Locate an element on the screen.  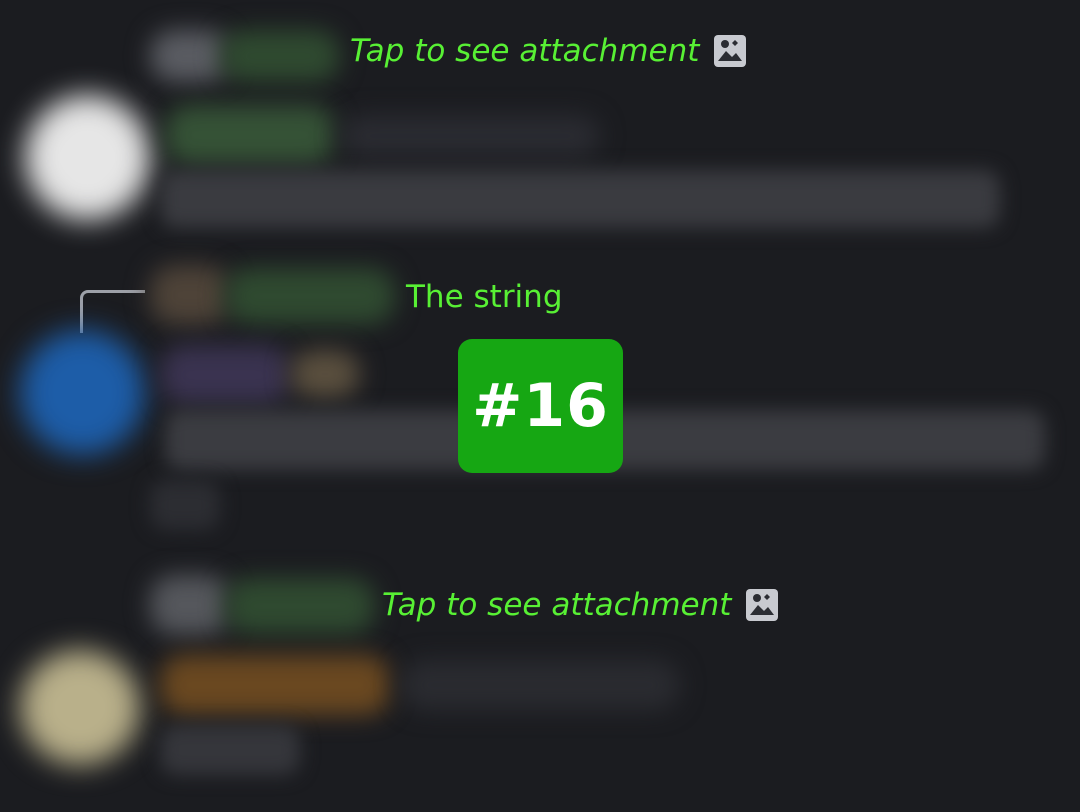
reply-preview-text: The string is located at coordinates (484, 297).